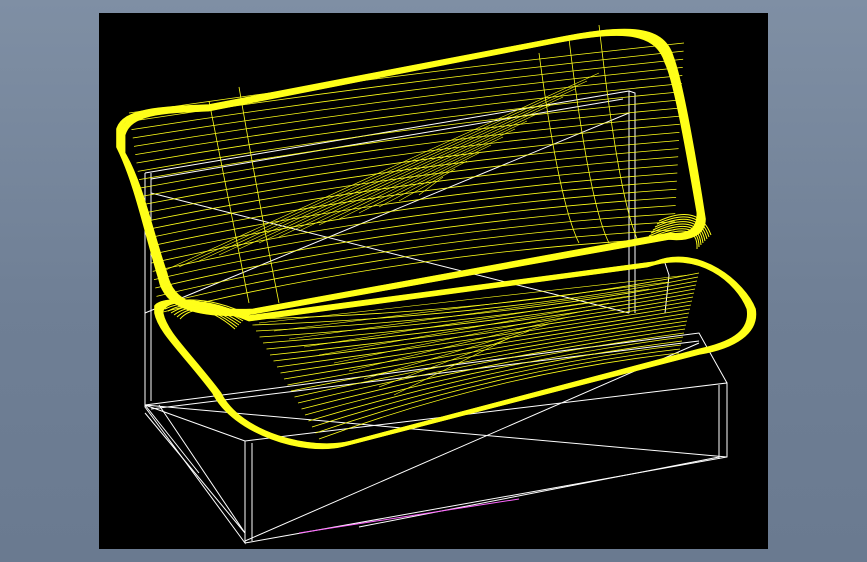 The height and width of the screenshot is (562, 867). What do you see at coordinates (409, 516) in the screenshot?
I see `sofa-edge-accent` at bounding box center [409, 516].